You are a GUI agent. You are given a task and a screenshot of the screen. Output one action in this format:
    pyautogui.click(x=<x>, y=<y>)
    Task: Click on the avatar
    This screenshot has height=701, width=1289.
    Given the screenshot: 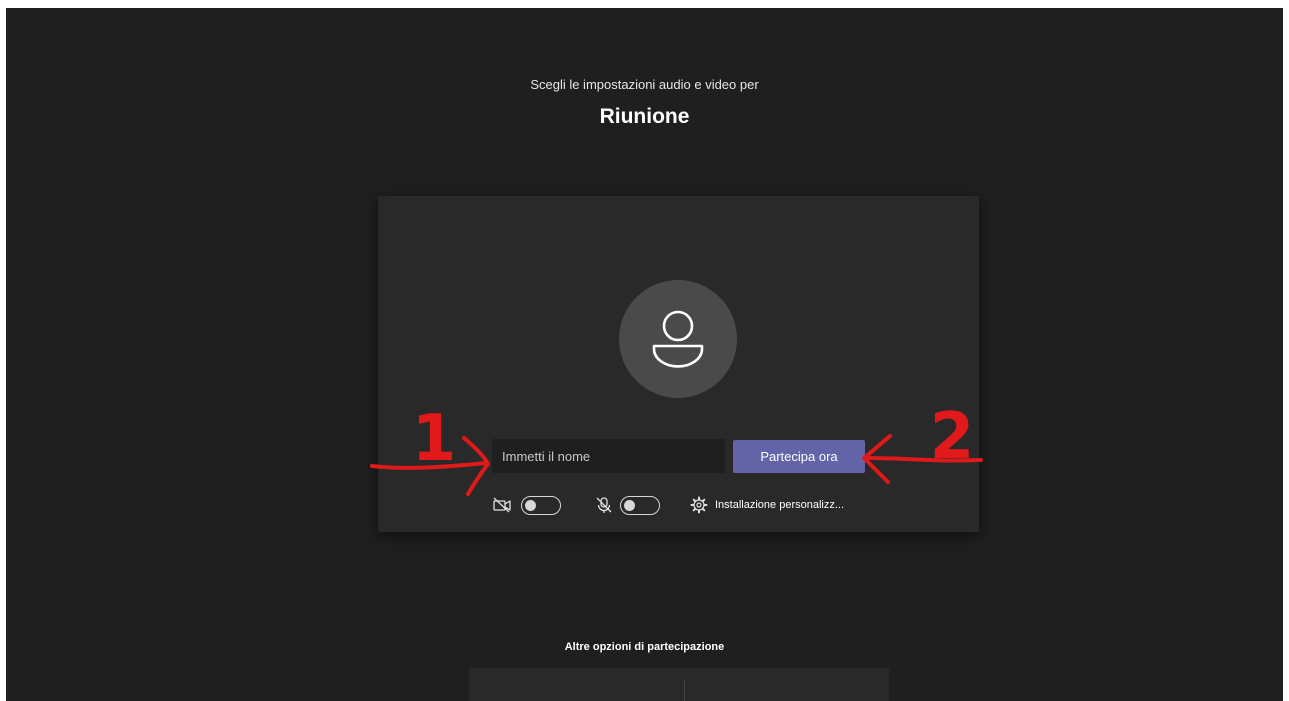 What is the action you would take?
    pyautogui.click(x=678, y=339)
    